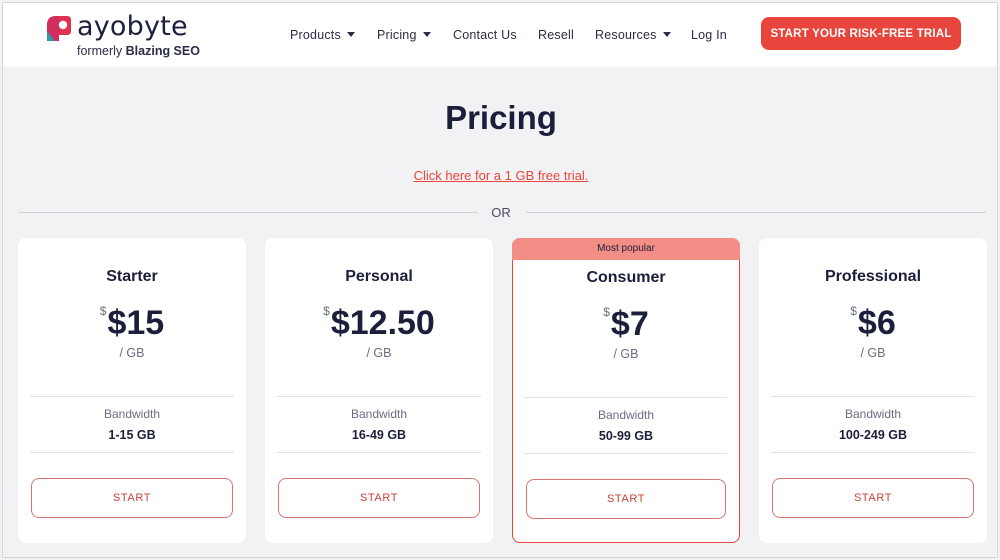 This screenshot has height=560, width=1000. I want to click on nav-item-resell: Resell, so click(556, 35).